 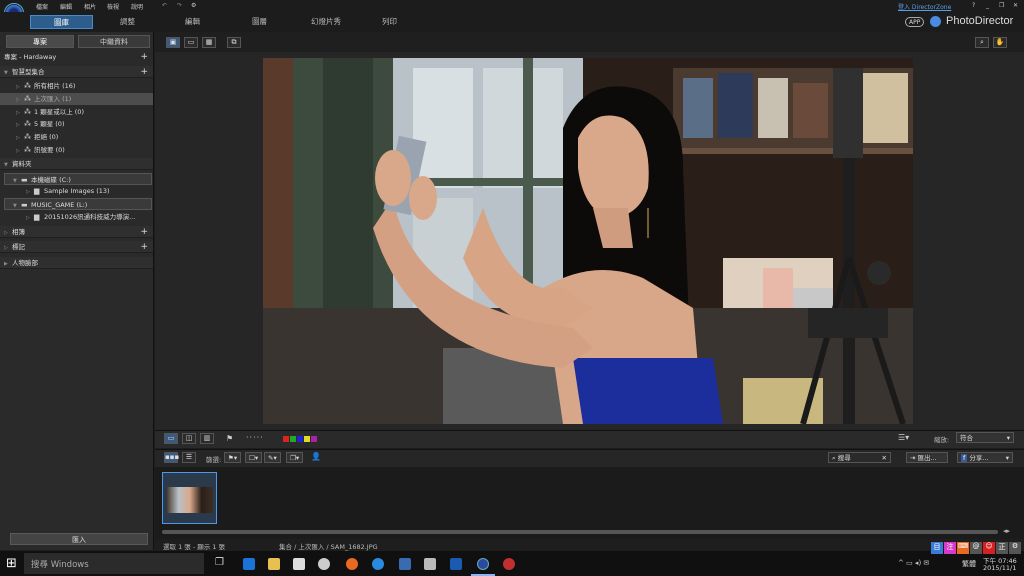 What do you see at coordinates (272, 457) in the screenshot?
I see `filter-edit-dropdown: ✎▾` at bounding box center [272, 457].